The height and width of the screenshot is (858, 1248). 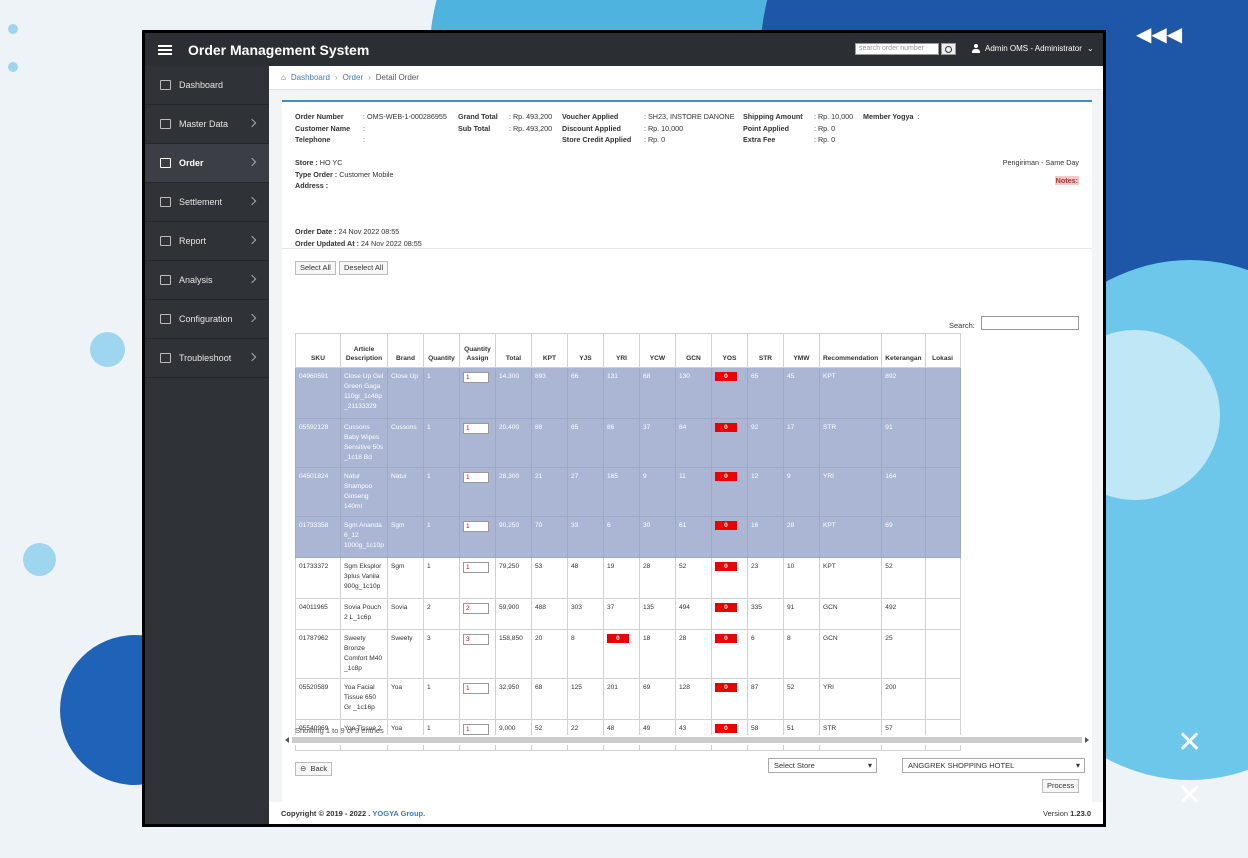 What do you see at coordinates (1087, 740) in the screenshot?
I see `scroll-right-icon` at bounding box center [1087, 740].